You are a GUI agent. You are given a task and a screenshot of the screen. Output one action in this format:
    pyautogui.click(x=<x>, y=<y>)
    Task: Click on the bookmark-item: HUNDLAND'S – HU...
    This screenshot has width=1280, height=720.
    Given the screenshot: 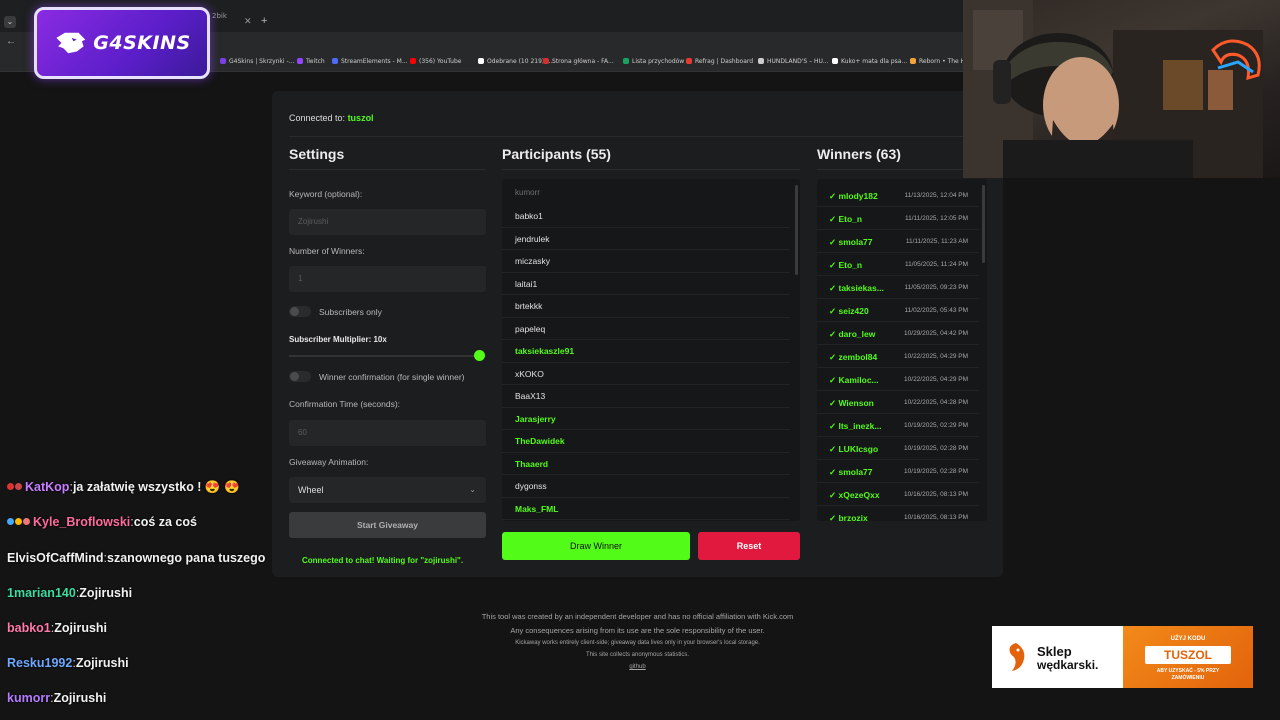 What is the action you would take?
    pyautogui.click(x=793, y=61)
    